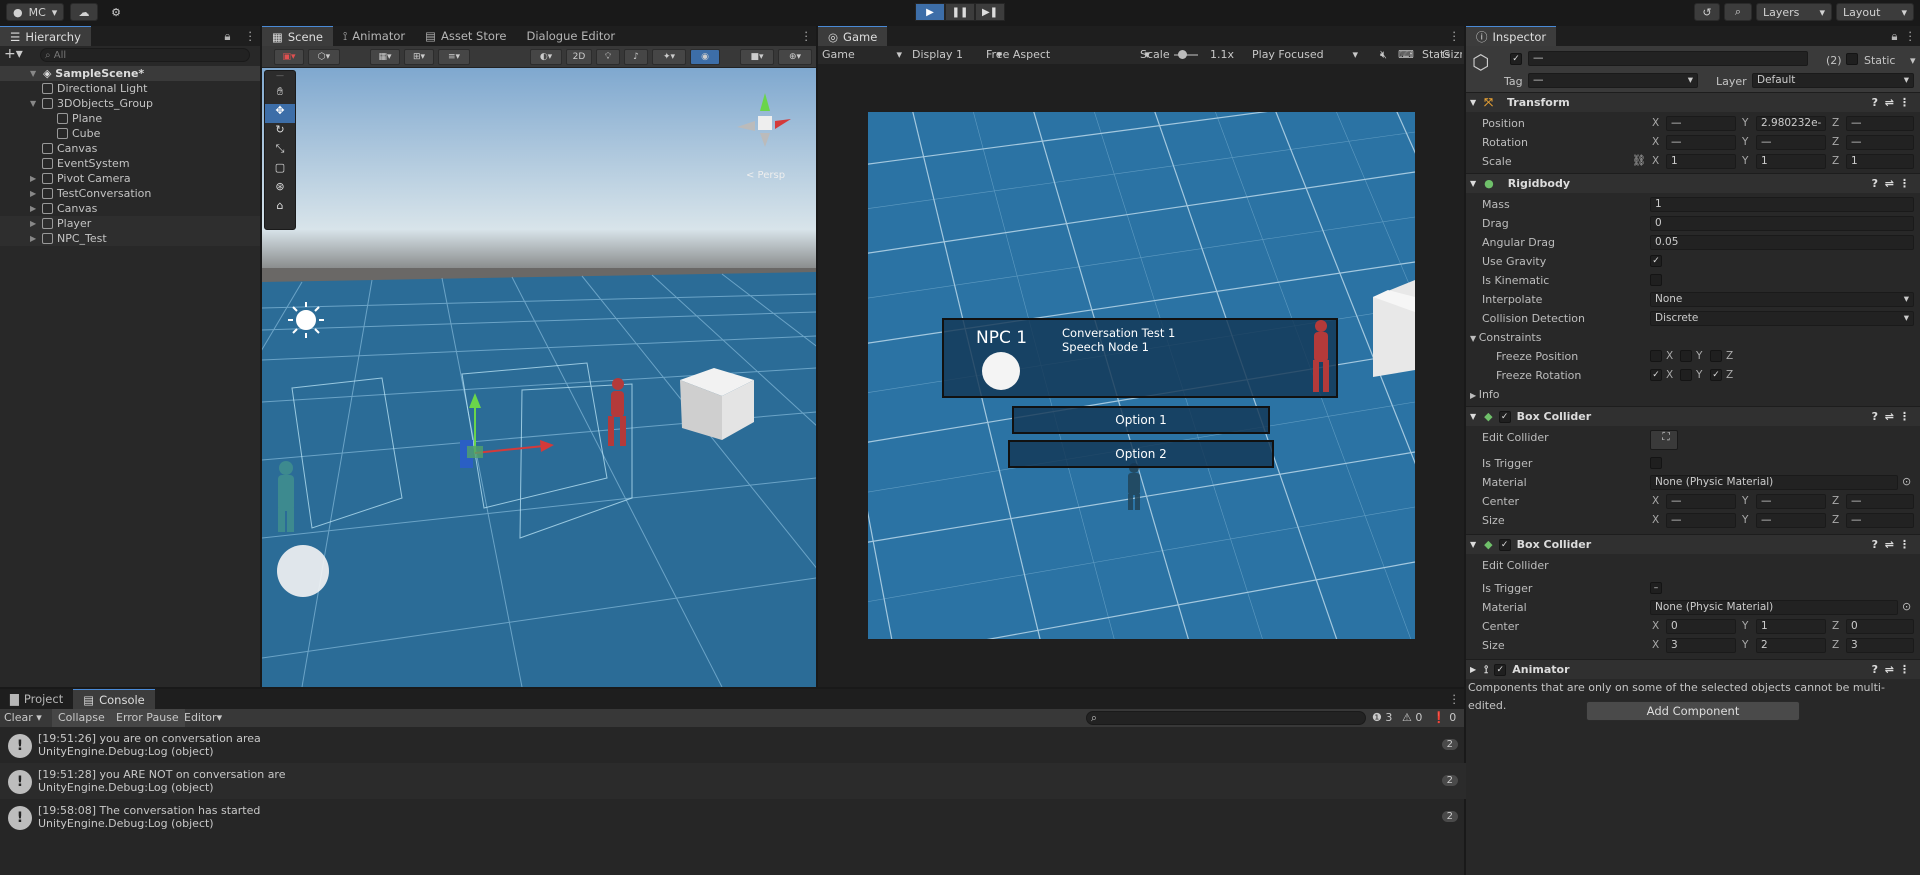 Image resolution: width=1920 pixels, height=875 pixels. I want to click on tab-scene: ▦ Scene, so click(297, 36).